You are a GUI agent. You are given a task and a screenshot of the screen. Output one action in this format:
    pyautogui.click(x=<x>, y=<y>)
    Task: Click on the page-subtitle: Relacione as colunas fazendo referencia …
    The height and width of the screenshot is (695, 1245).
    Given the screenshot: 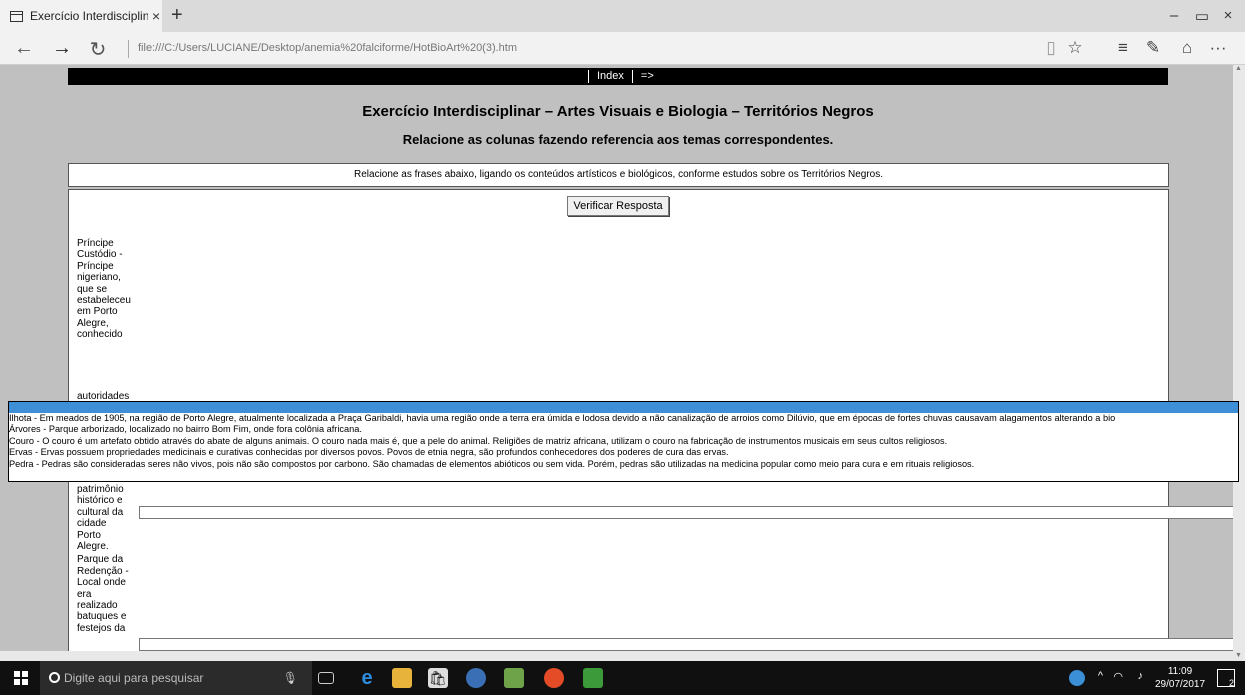 What is the action you would take?
    pyautogui.click(x=618, y=139)
    